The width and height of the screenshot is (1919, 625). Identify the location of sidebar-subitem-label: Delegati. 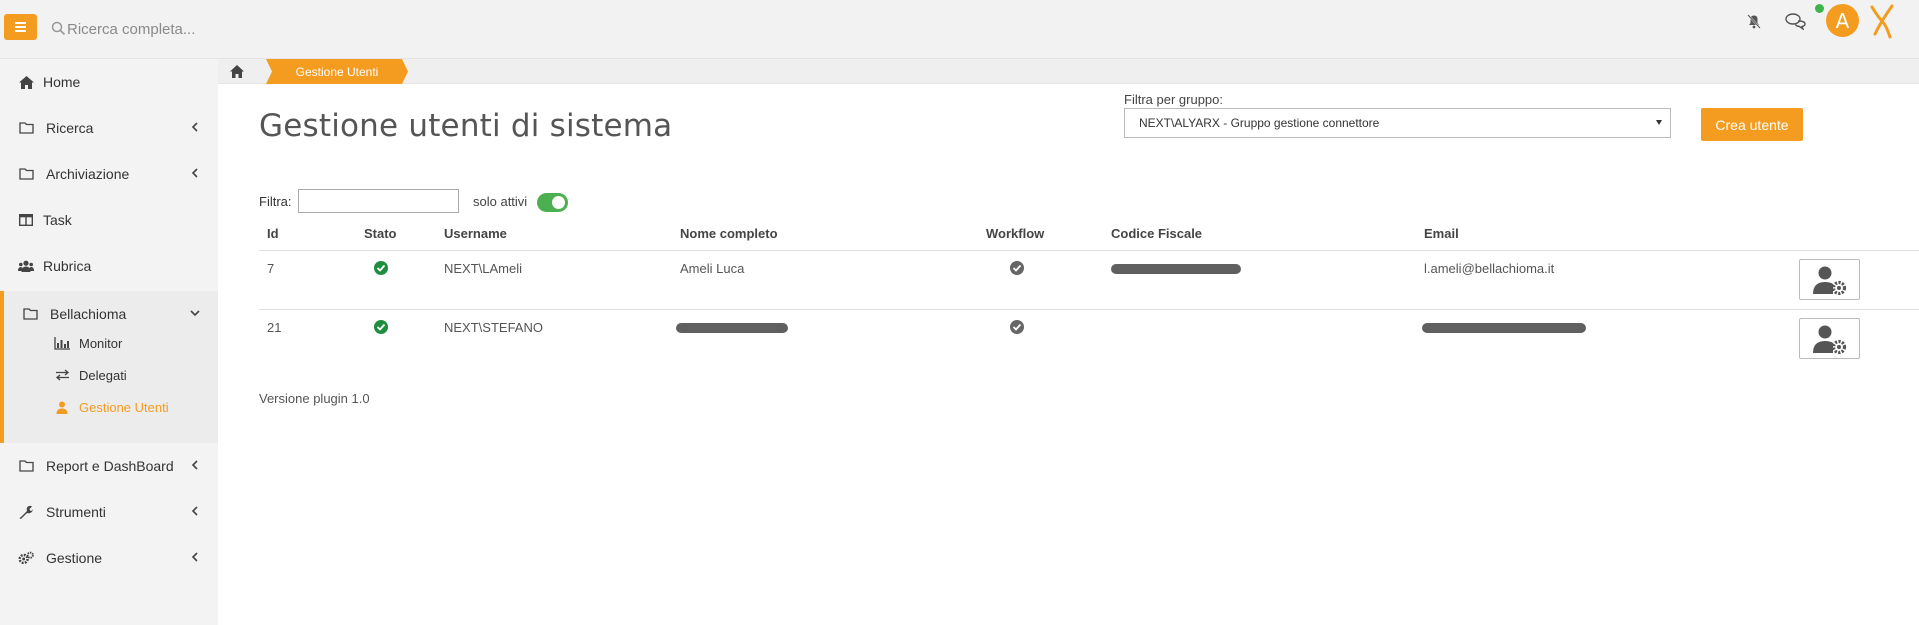
(103, 375).